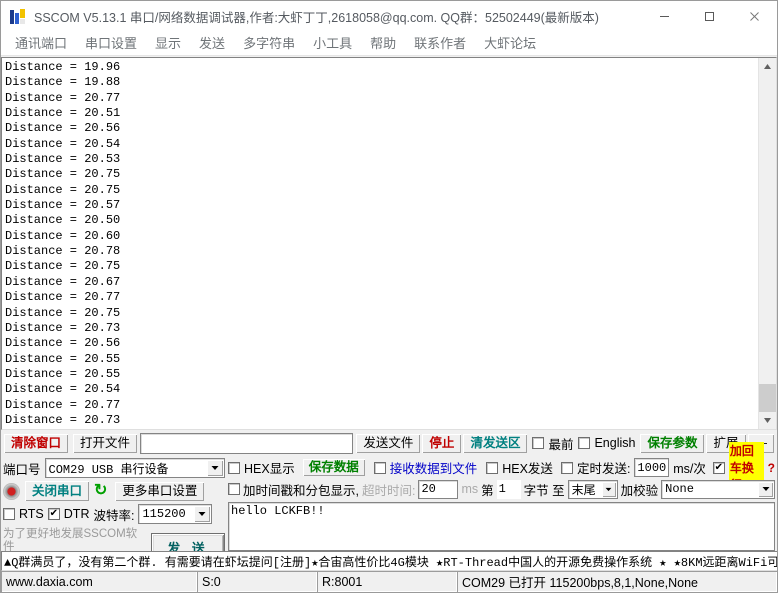 This screenshot has height=593, width=778. Describe the element at coordinates (718, 489) in the screenshot. I see `checksum-select: None` at that location.